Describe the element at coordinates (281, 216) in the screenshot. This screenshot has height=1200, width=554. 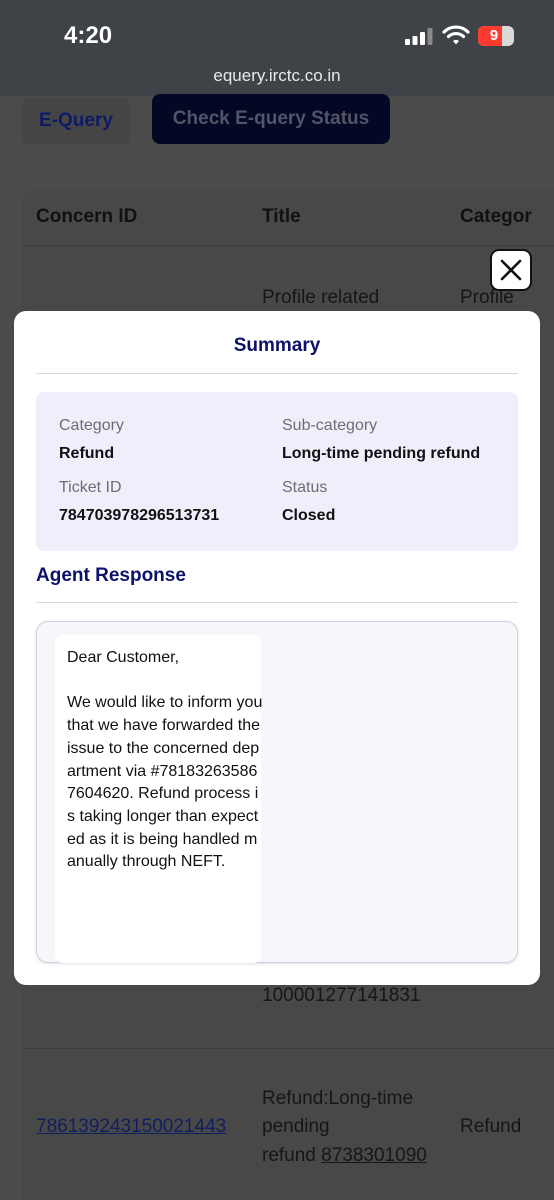
I see `column-header-title: Title` at that location.